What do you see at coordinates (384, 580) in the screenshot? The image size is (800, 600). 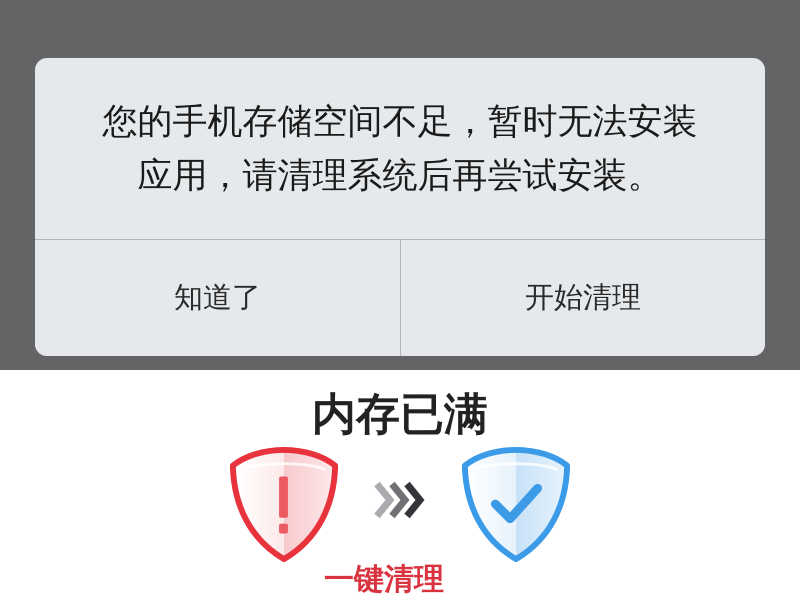 I see `one-click-clean-text: 一键清理` at bounding box center [384, 580].